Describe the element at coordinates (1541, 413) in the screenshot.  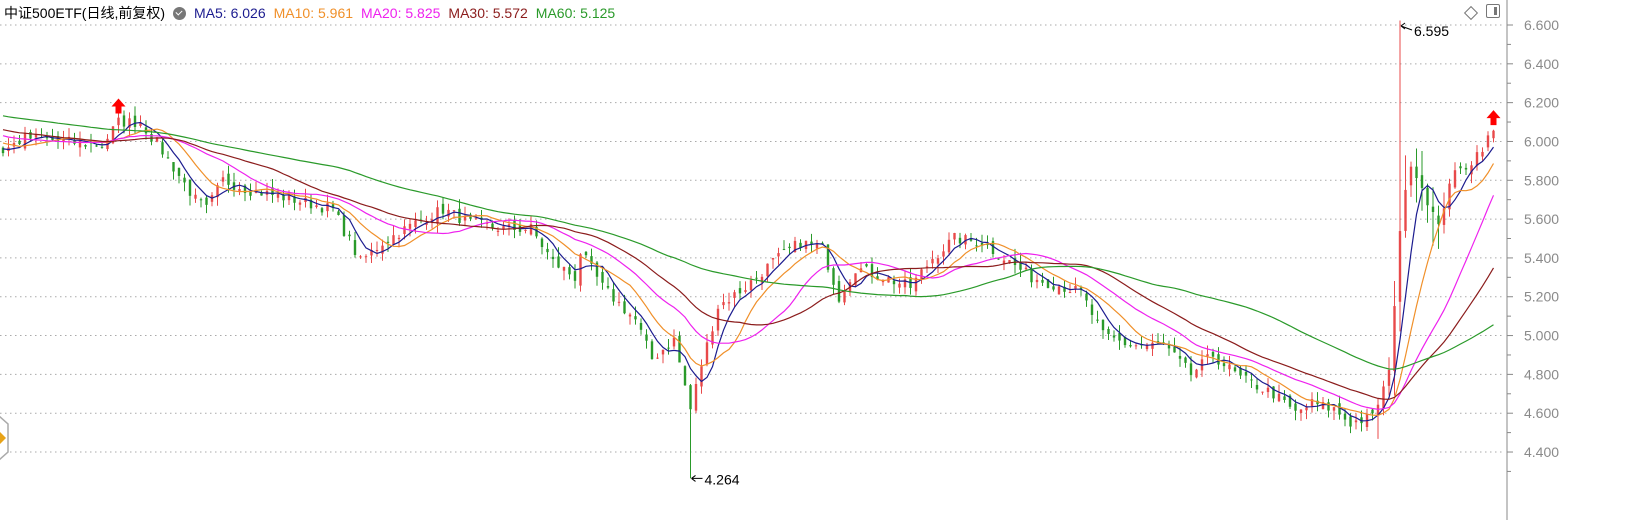
I see `y-tick-label: 4.600` at that location.